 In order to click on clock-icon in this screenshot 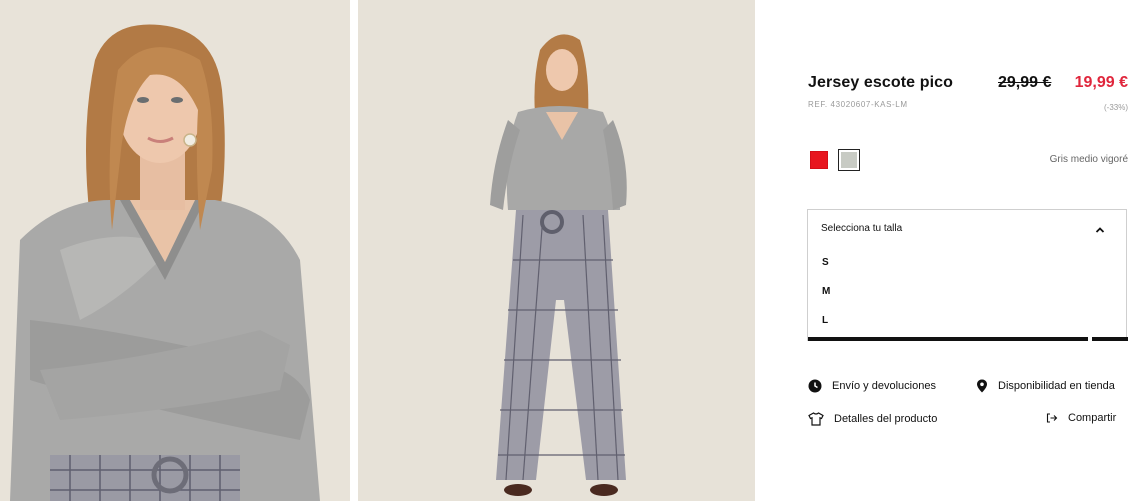, I will do `click(815, 386)`.